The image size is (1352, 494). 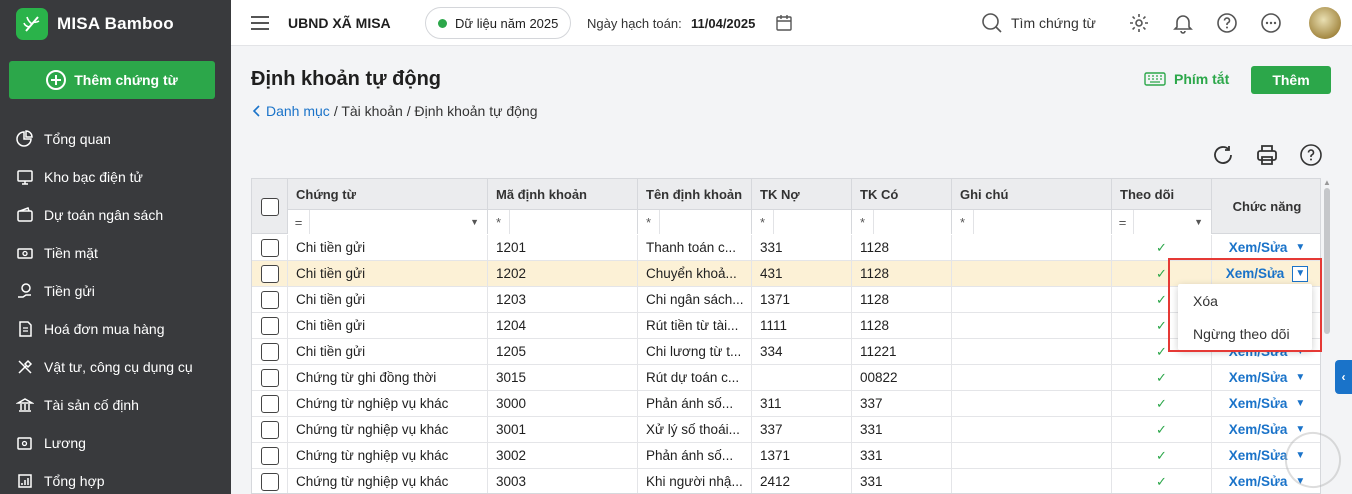 What do you see at coordinates (115, 405) in the screenshot?
I see `sidebar-item-fixed-assets: Tài sản cố định` at bounding box center [115, 405].